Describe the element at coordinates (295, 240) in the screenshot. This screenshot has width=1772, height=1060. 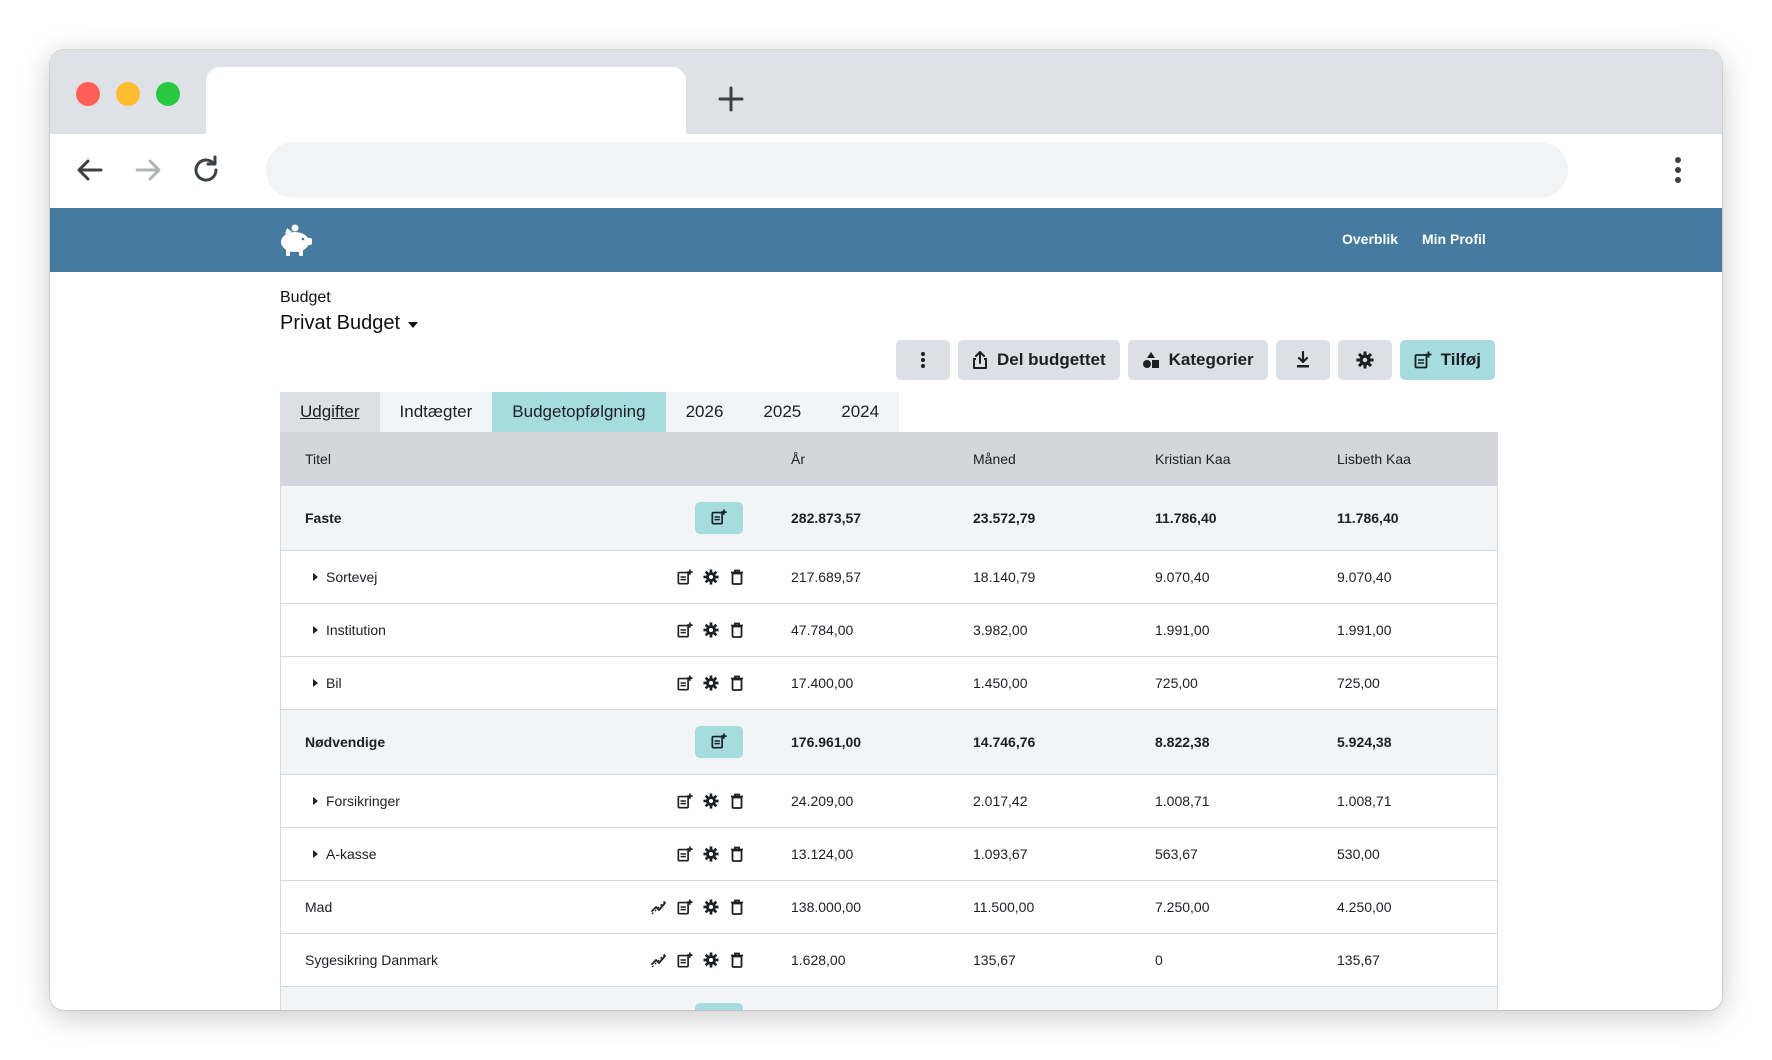
I see `piggy-bank-logo-icon` at that location.